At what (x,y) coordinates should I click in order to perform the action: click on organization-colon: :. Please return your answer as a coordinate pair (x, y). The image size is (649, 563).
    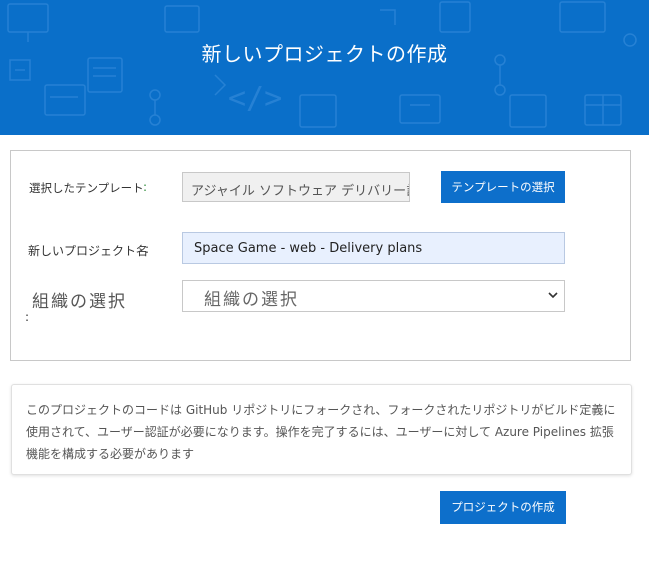
    Looking at the image, I should click on (27, 317).